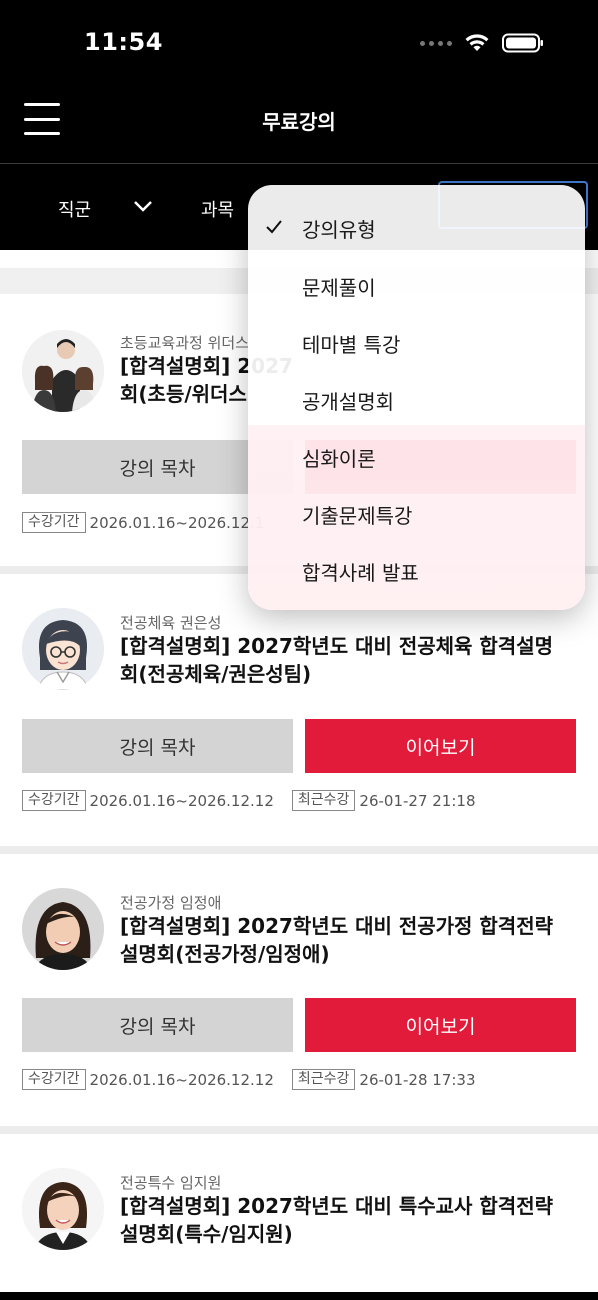 The height and width of the screenshot is (1300, 598). Describe the element at coordinates (74, 209) in the screenshot. I see `filter-job: 직군` at that location.